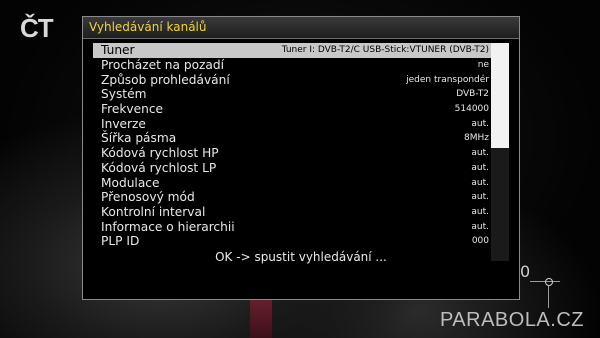 This screenshot has height=338, width=600. What do you see at coordinates (483, 65) in the screenshot?
I see `setting-value: ne` at bounding box center [483, 65].